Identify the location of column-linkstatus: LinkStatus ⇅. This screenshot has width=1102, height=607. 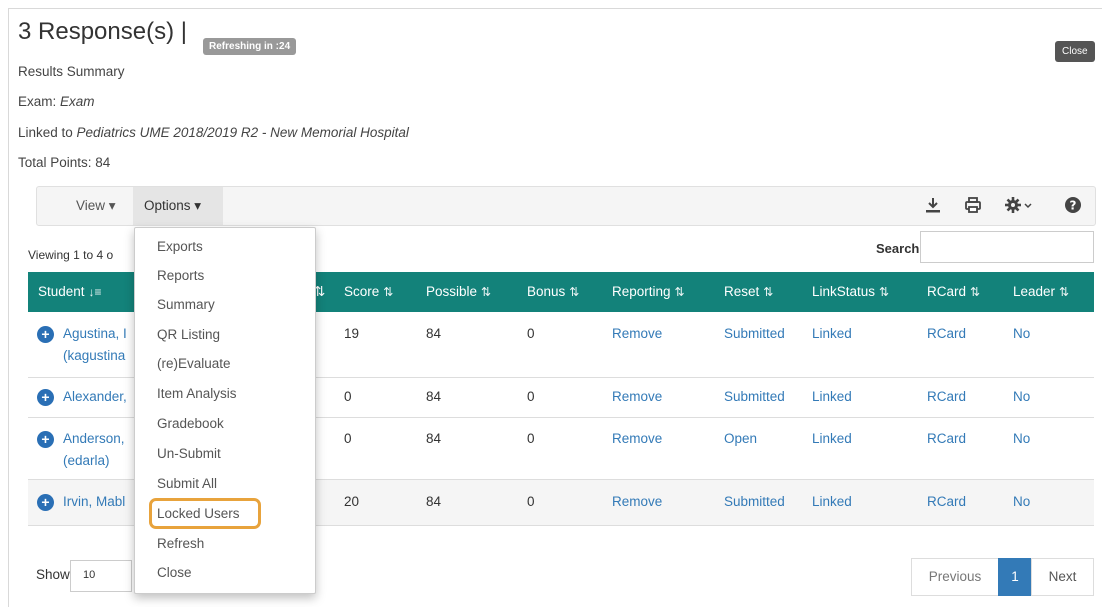
(850, 291).